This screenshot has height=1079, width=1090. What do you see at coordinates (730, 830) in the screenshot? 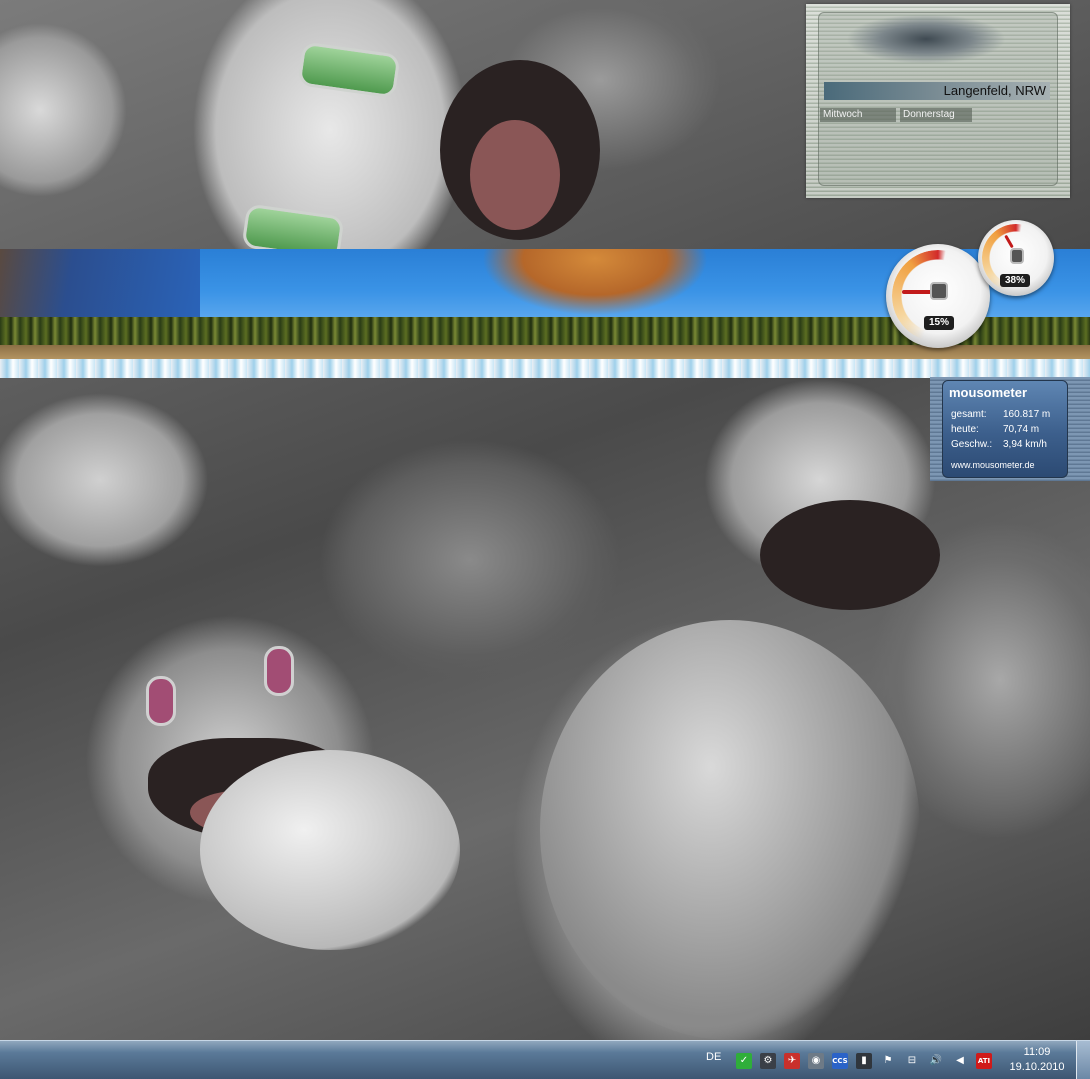
I see `wallpaper-figure-belly` at bounding box center [730, 830].